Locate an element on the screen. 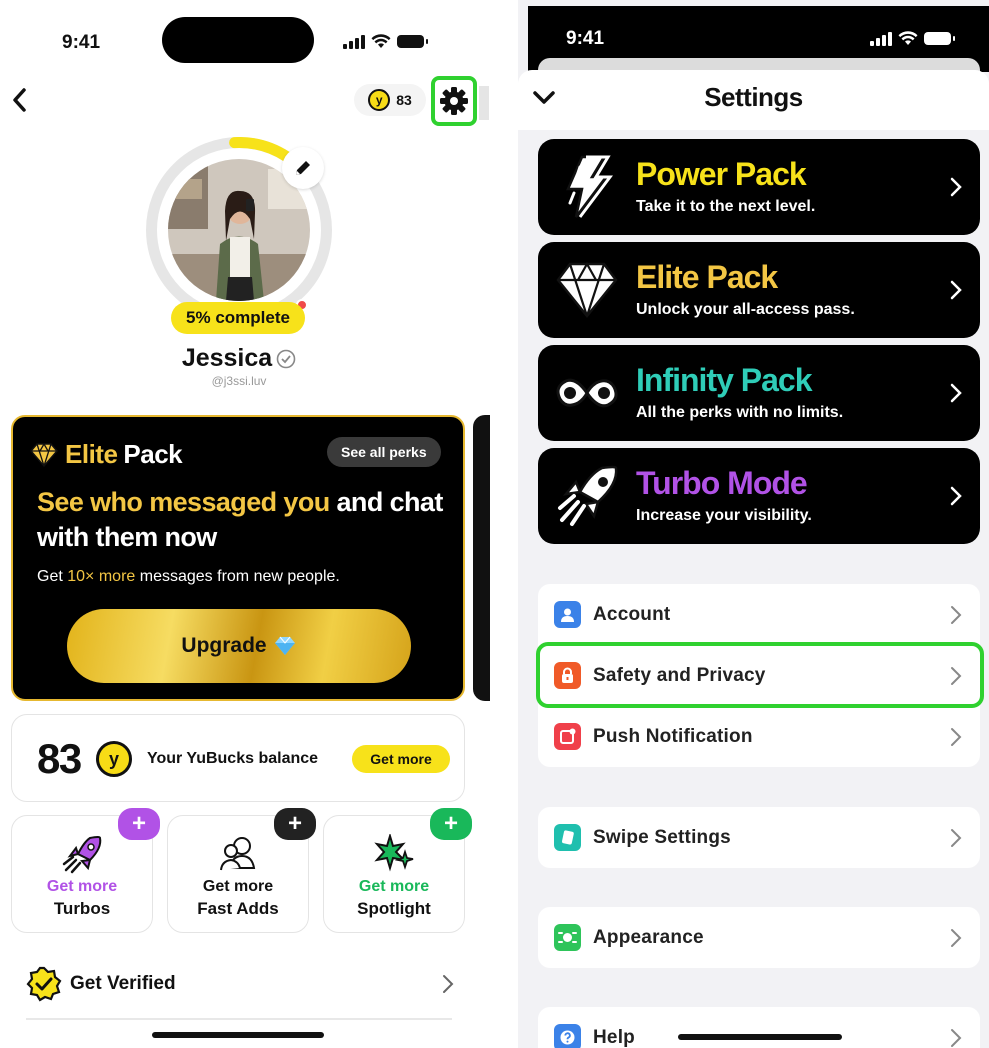 This screenshot has width=989, height=1048. cards-icon is located at coordinates (567, 837).